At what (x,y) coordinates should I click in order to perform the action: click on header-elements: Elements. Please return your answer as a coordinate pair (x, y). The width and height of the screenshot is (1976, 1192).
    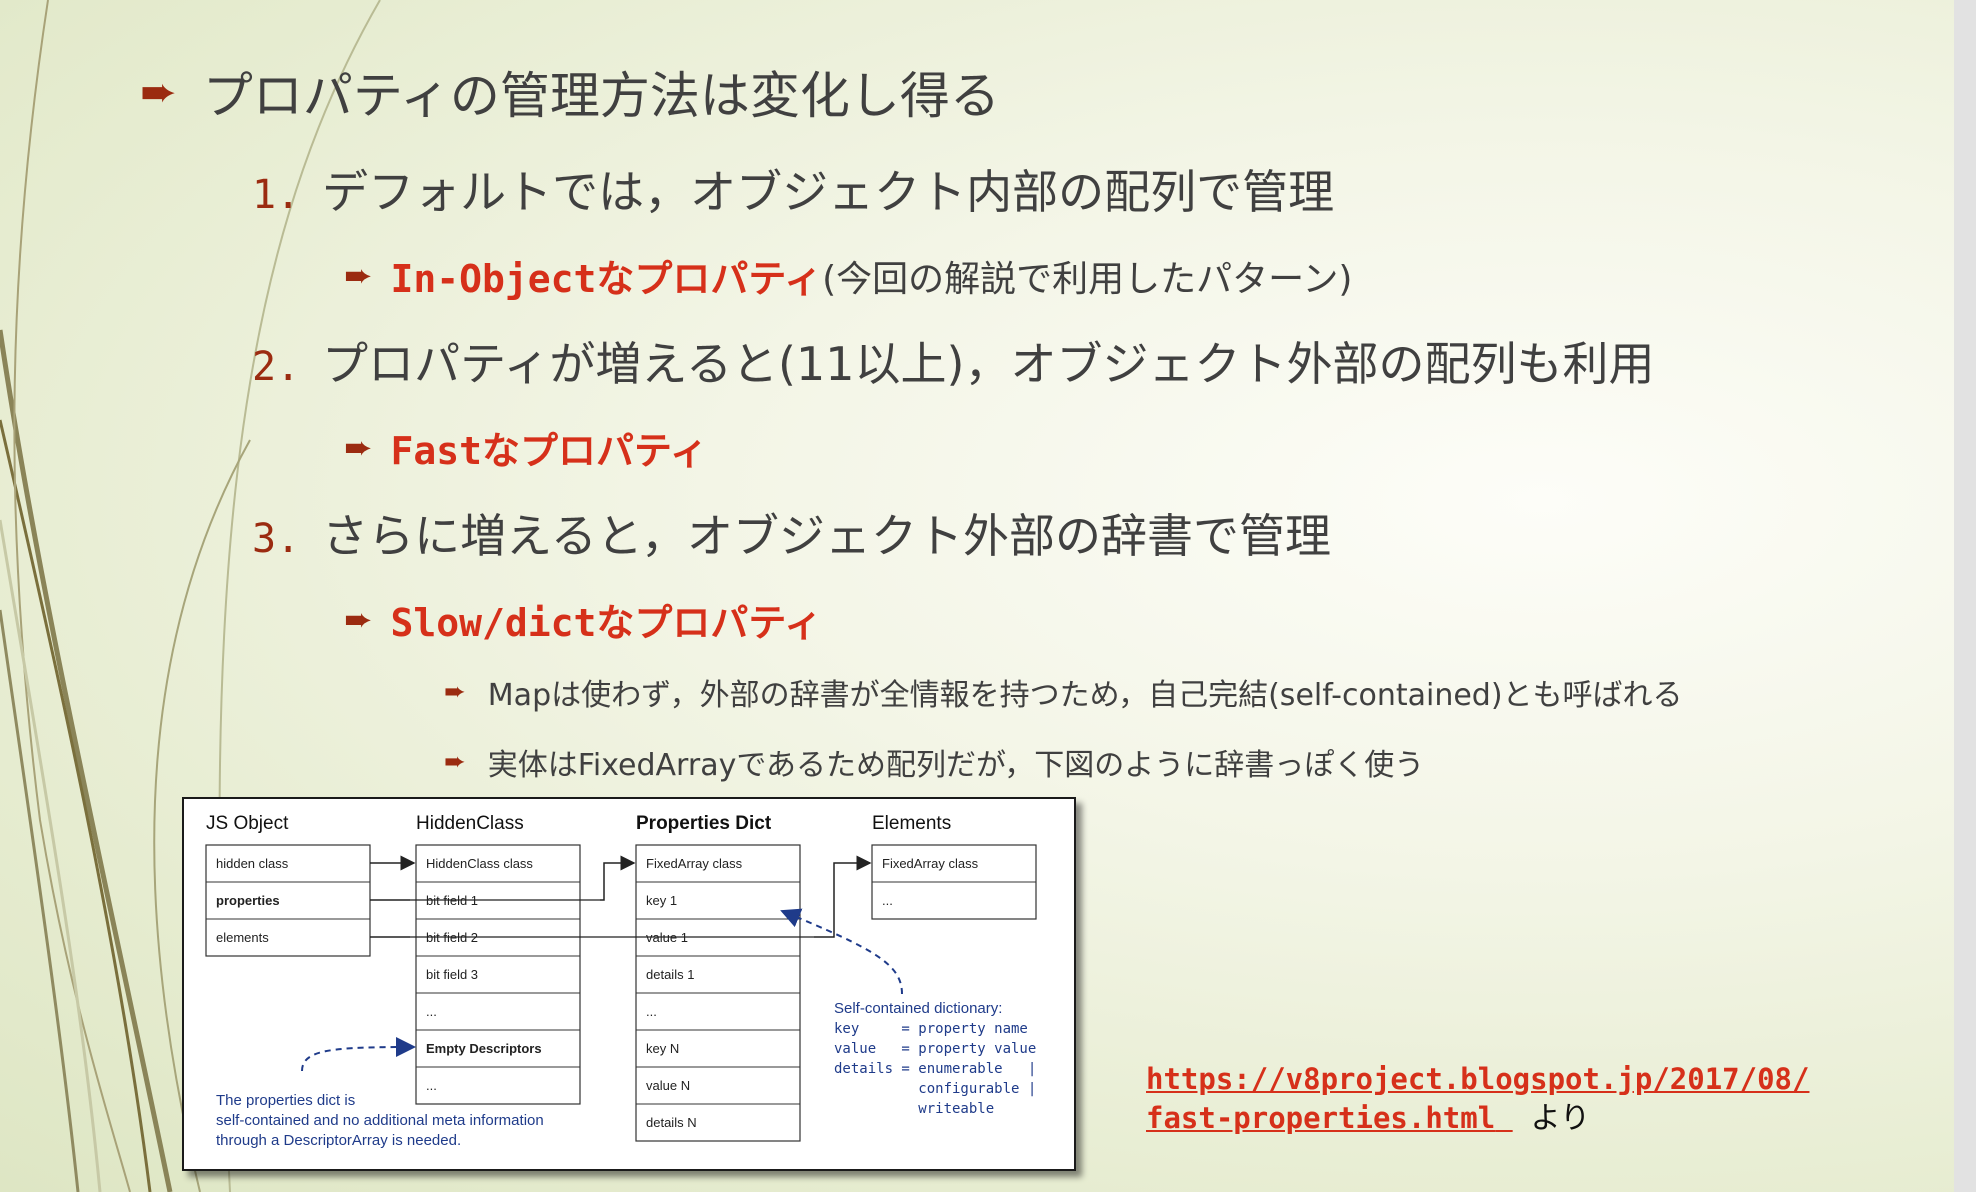
    Looking at the image, I should click on (911, 823).